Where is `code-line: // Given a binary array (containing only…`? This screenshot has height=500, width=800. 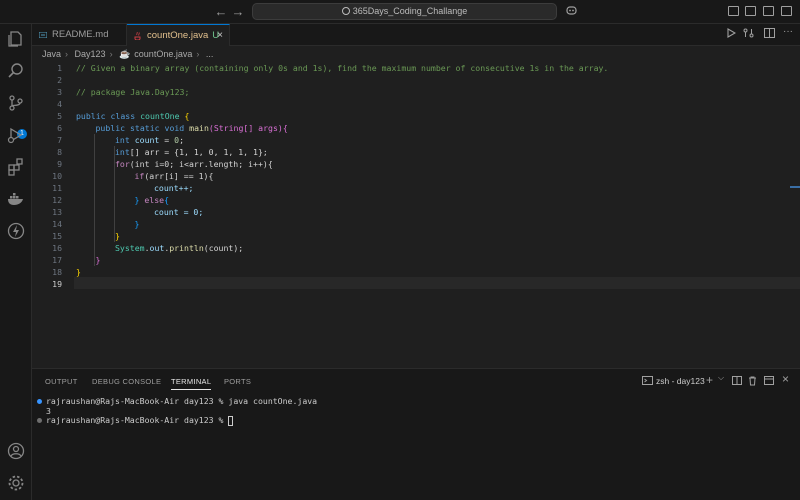
code-line: // Given a binary array (containing only… is located at coordinates (342, 68).